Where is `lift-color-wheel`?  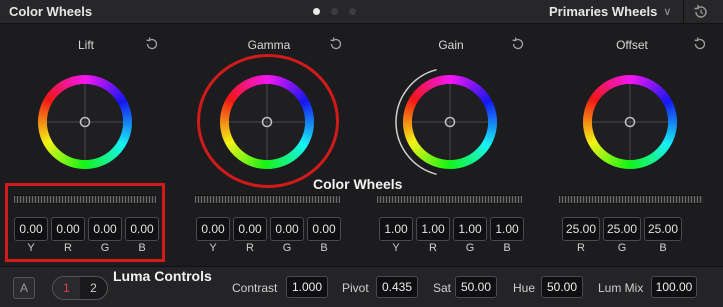 lift-color-wheel is located at coordinates (85, 122).